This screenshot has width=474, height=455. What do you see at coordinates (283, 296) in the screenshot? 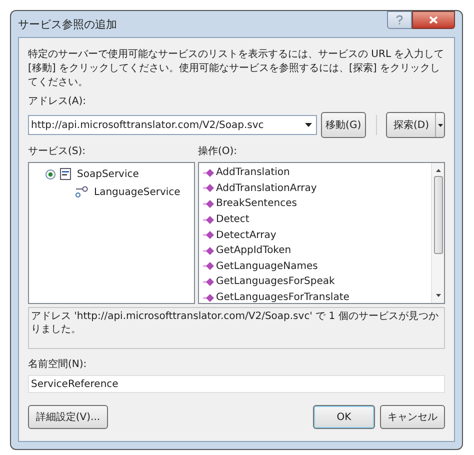
I see `operation-item: GetLanguagesForTranslate` at bounding box center [283, 296].